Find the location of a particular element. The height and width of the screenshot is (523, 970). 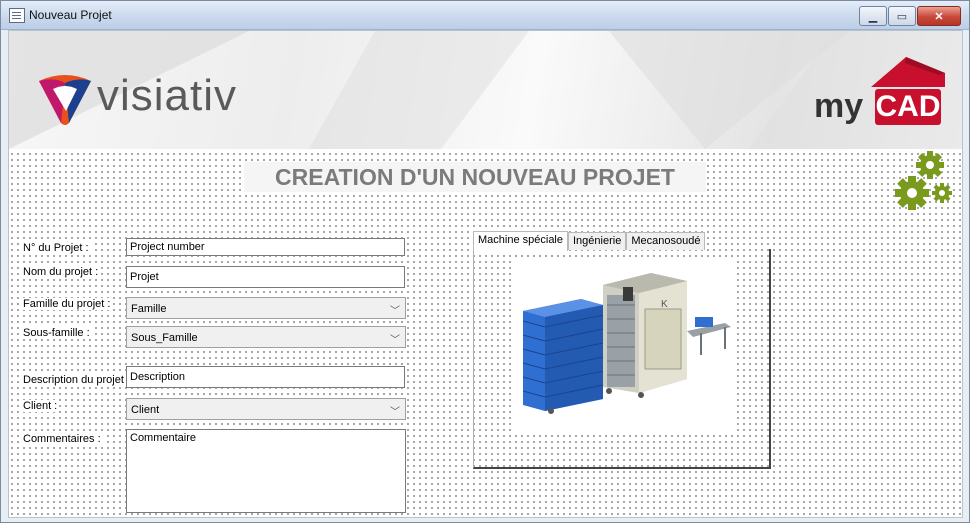

project-number-label: N° du Projet : is located at coordinates (56, 248).